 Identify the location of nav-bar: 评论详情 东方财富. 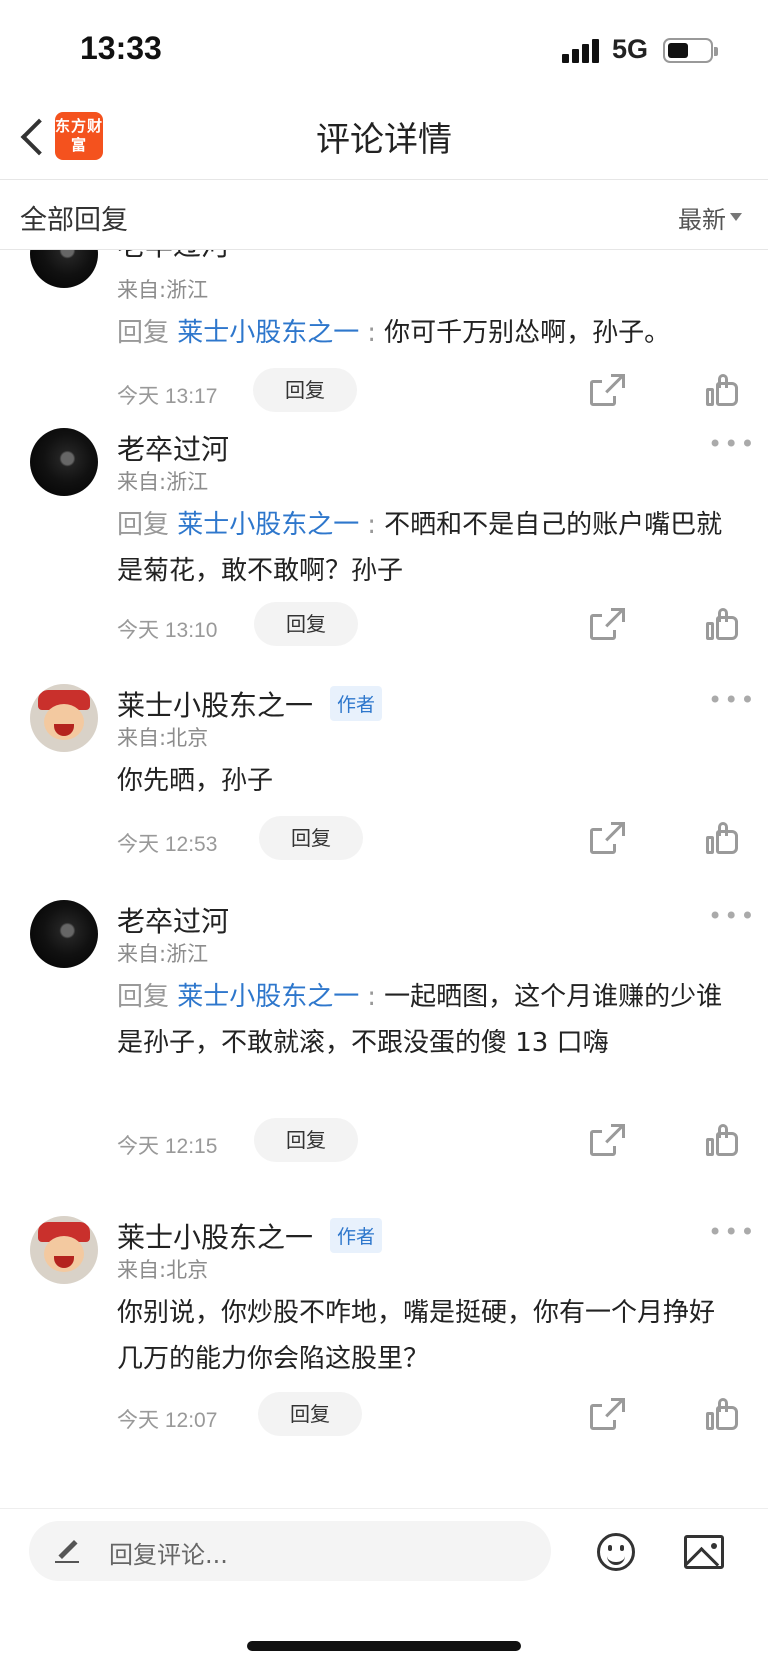
(384, 140).